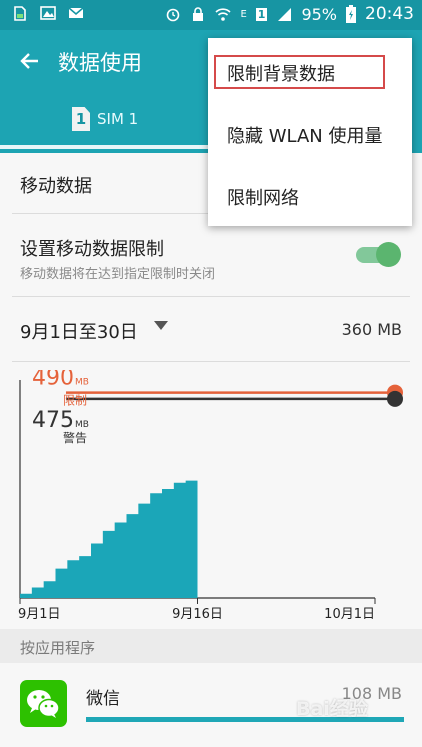 This screenshot has height=747, width=422. Describe the element at coordinates (53, 420) in the screenshot. I see `warning-value: 475` at that location.